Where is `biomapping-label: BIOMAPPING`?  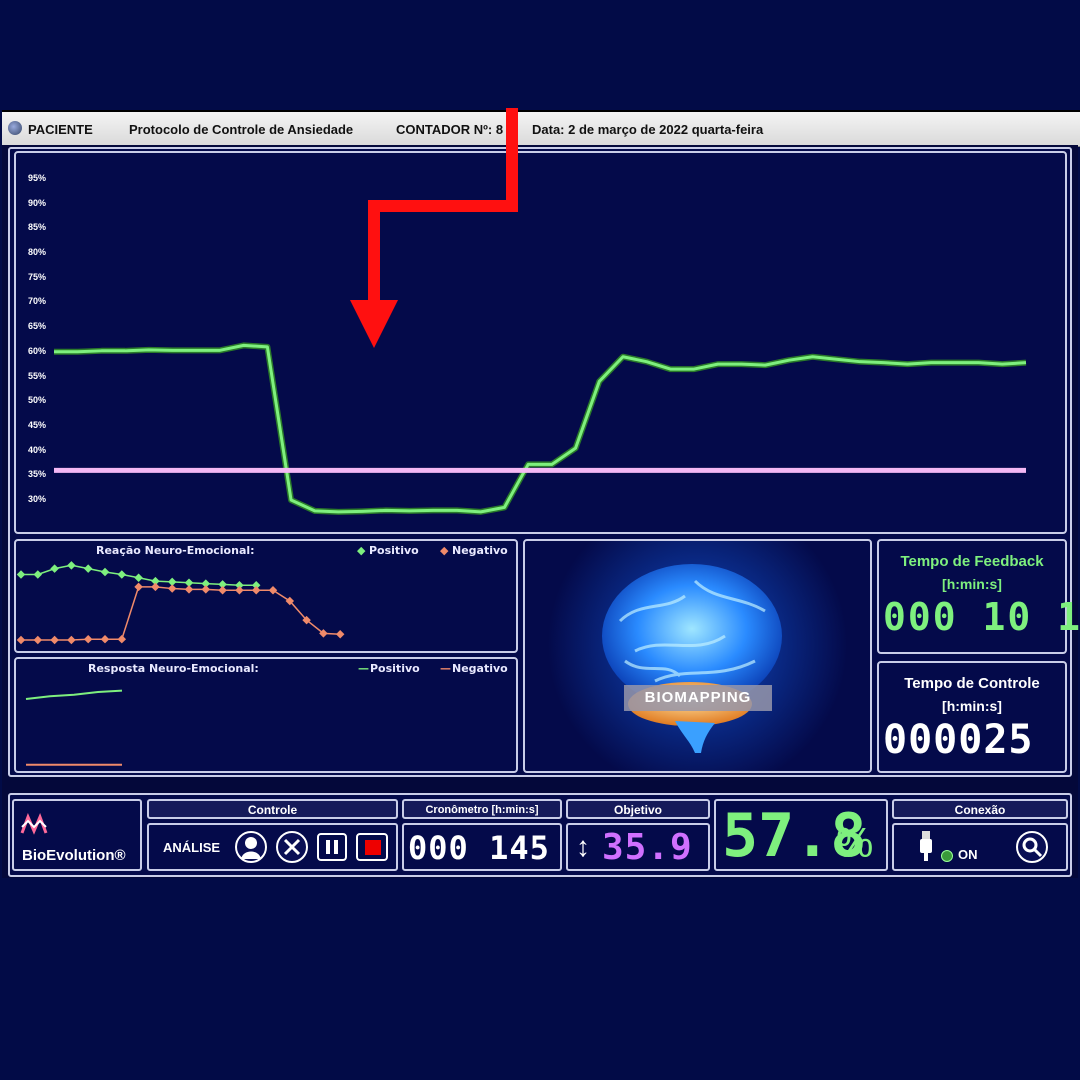 biomapping-label: BIOMAPPING is located at coordinates (698, 698).